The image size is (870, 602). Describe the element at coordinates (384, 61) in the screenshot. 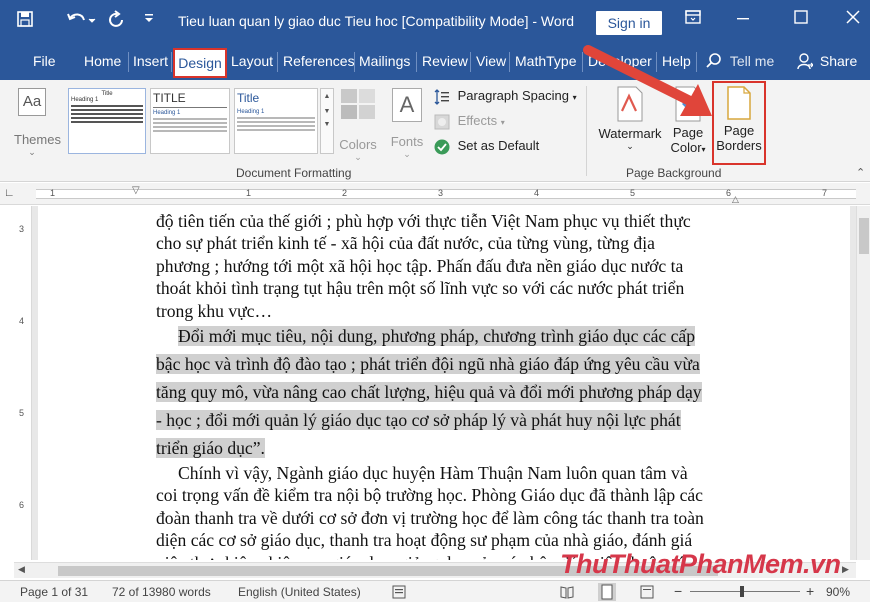

I see `tab-mailings: Mailings` at that location.